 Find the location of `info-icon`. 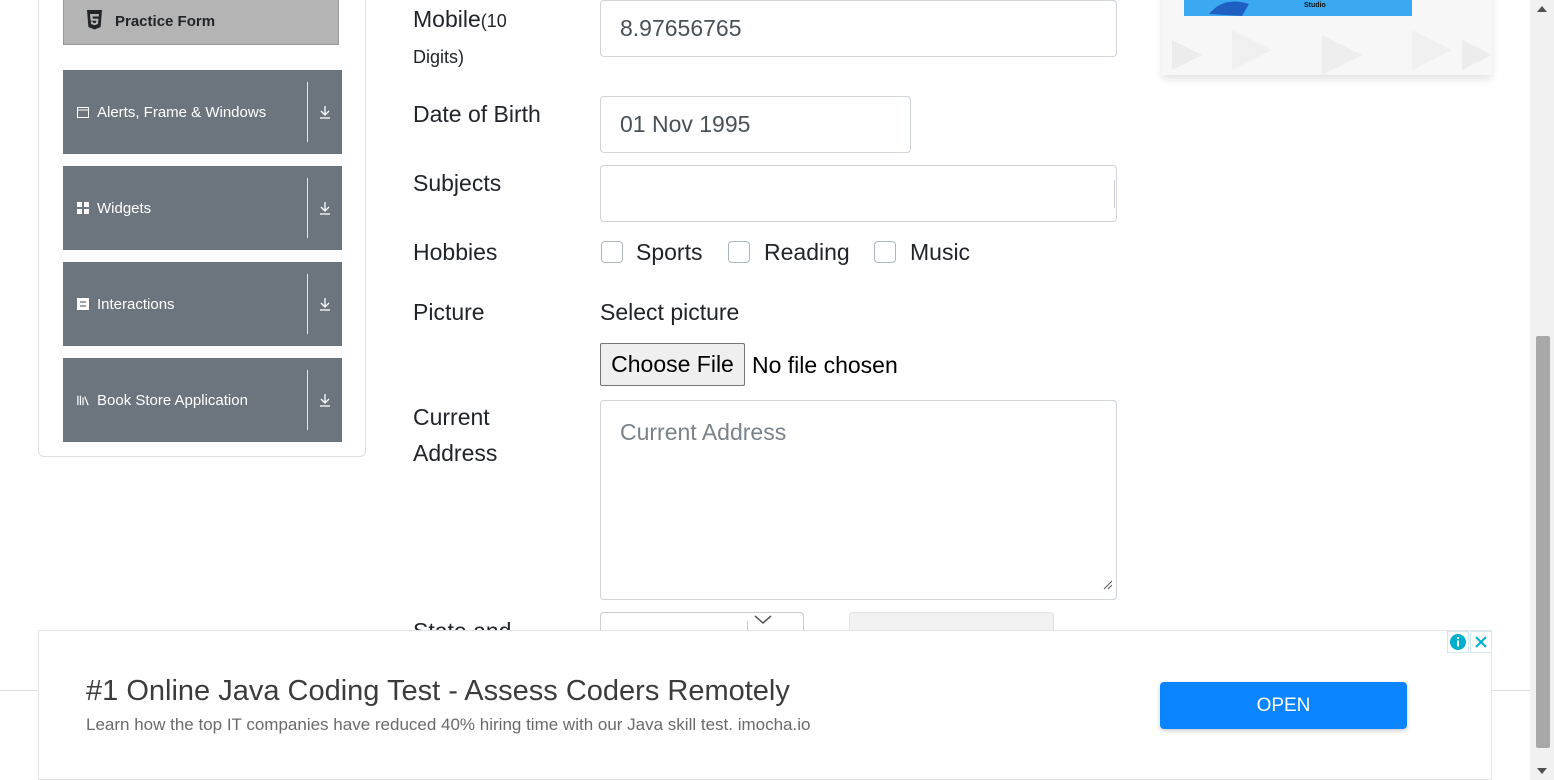

info-icon is located at coordinates (1458, 642).